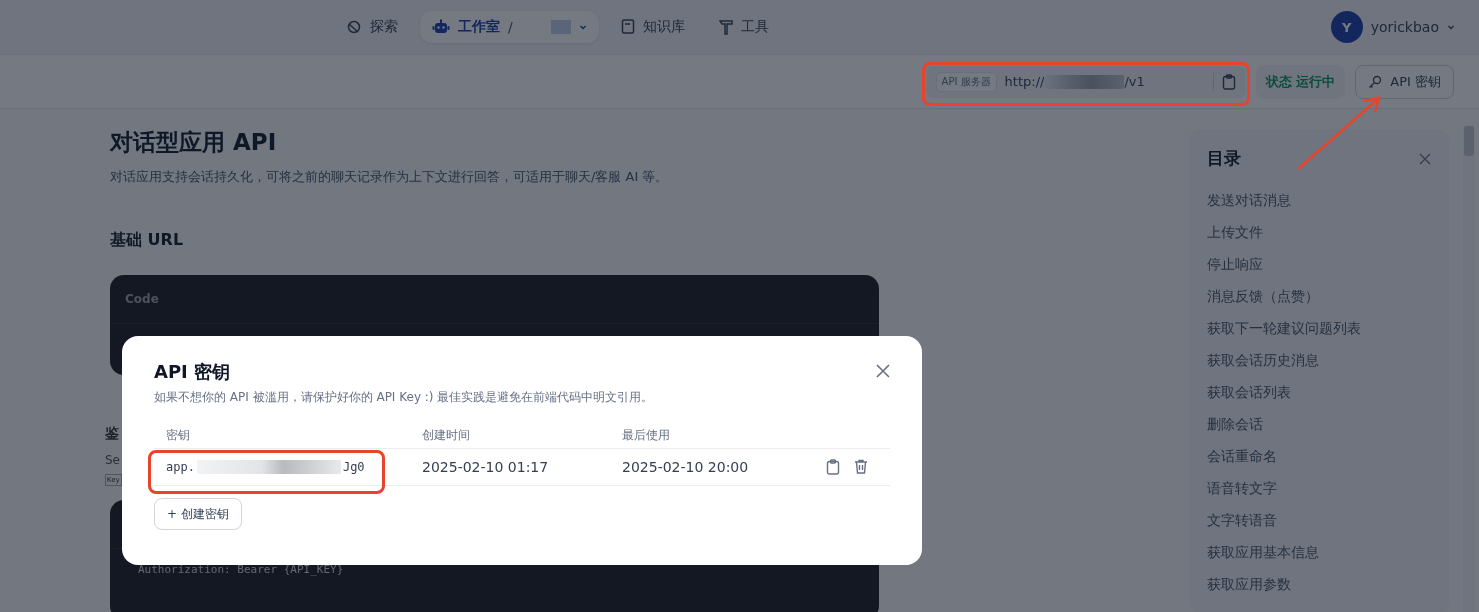  What do you see at coordinates (627, 27) in the screenshot?
I see `book-icon` at bounding box center [627, 27].